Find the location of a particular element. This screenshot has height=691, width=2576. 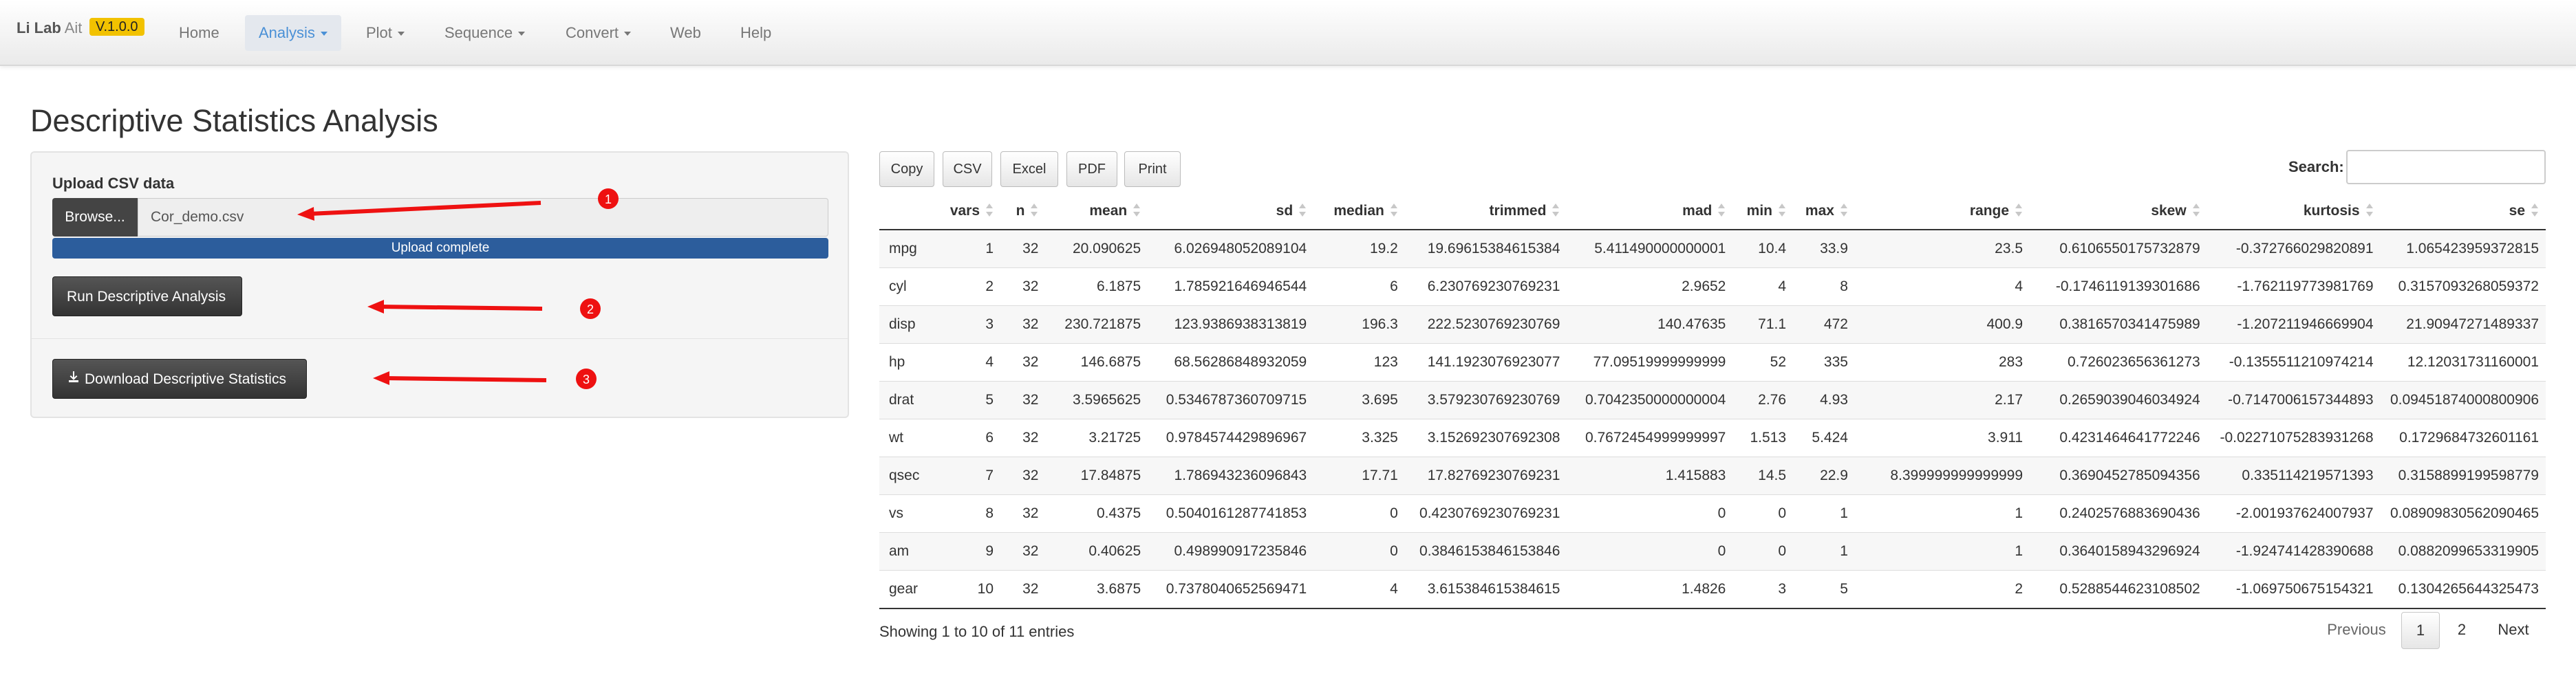

pdf-button: PDF is located at coordinates (1091, 169).